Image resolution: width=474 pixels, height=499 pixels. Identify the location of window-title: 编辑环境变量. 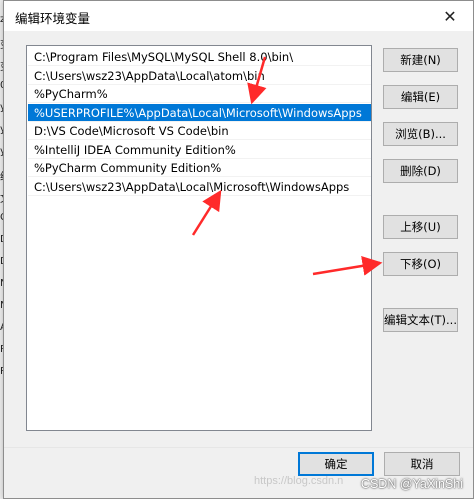
(53, 18).